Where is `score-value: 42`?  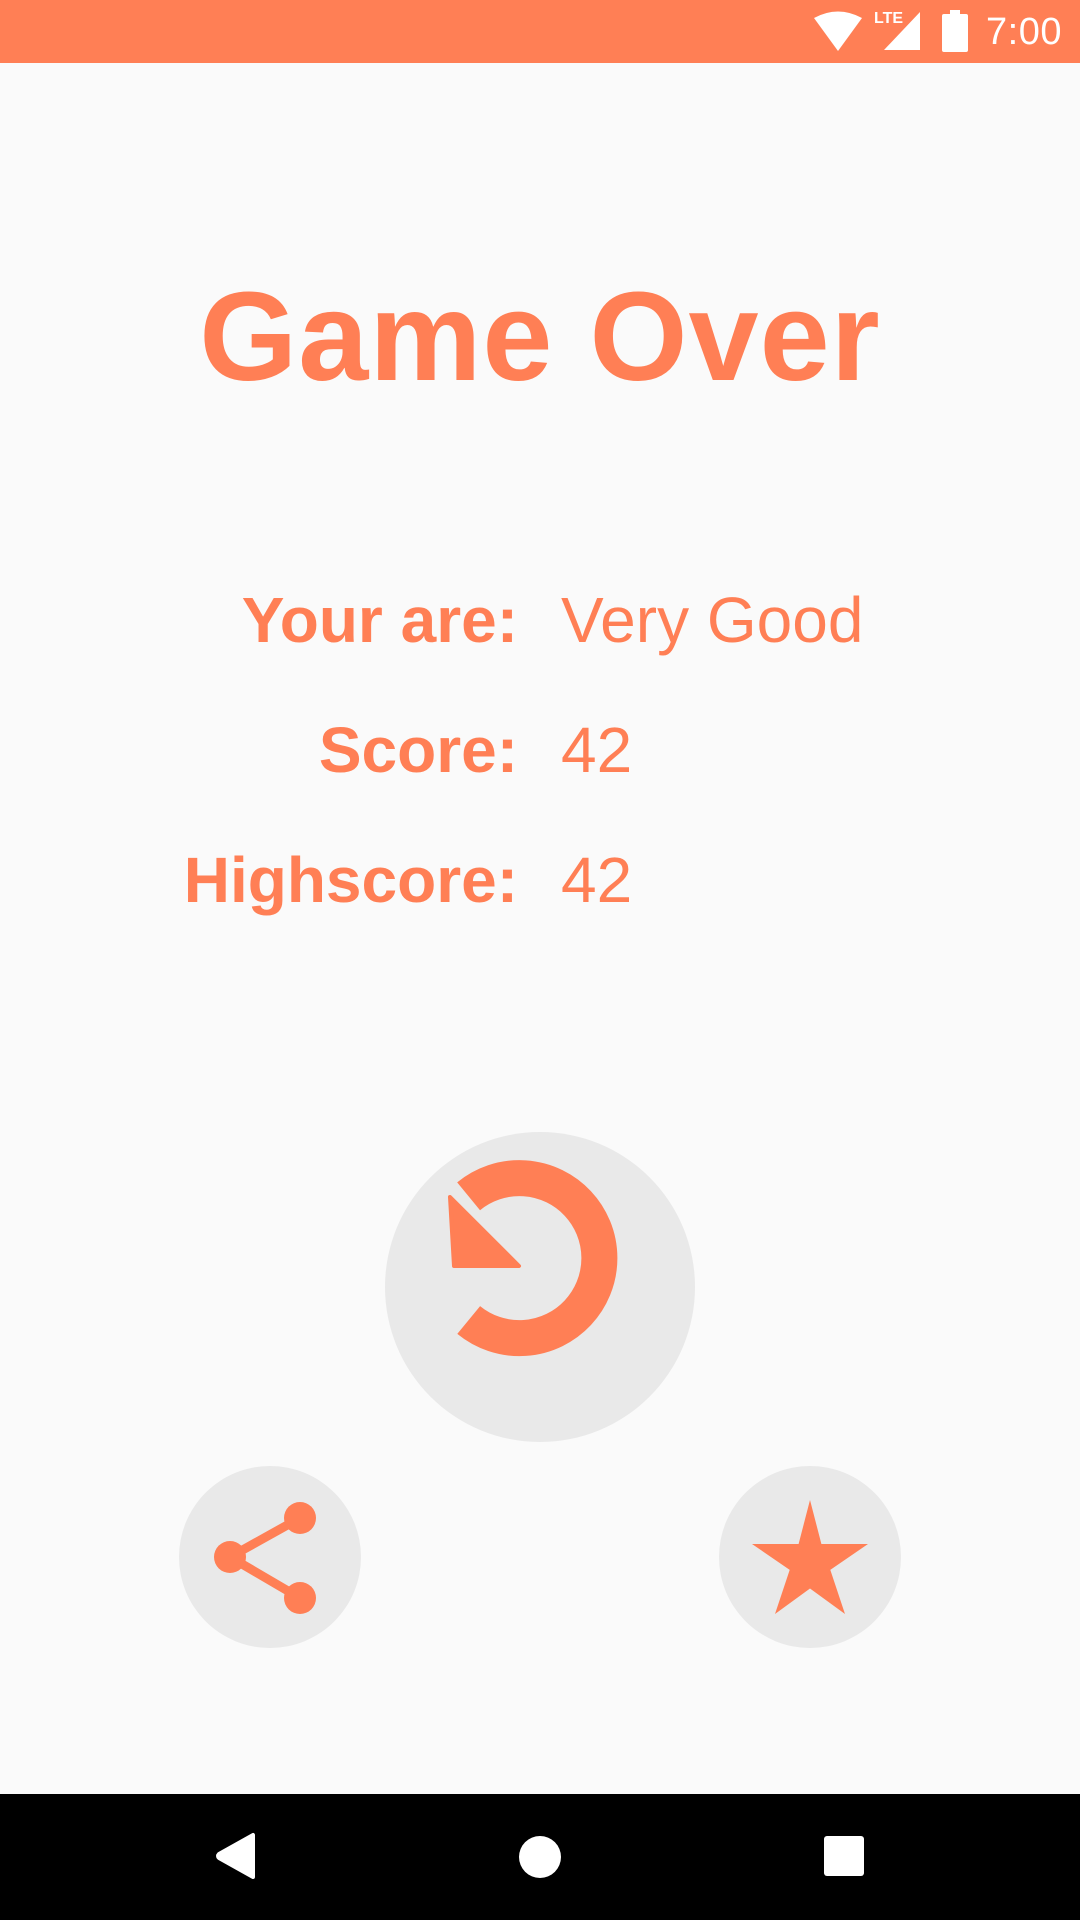 score-value: 42 is located at coordinates (597, 750).